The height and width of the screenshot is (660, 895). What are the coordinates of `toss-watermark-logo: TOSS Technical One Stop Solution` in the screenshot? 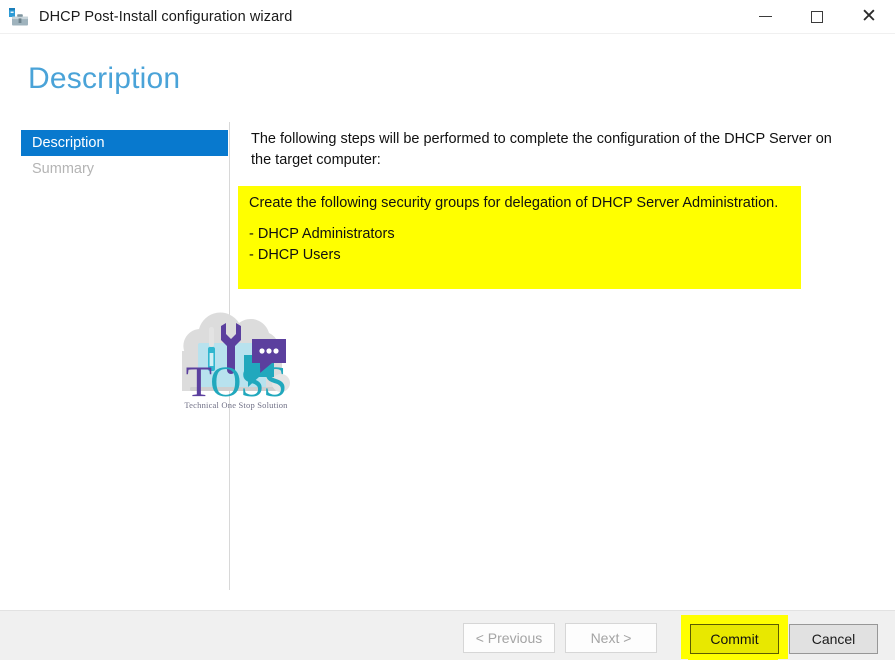 It's located at (236, 363).